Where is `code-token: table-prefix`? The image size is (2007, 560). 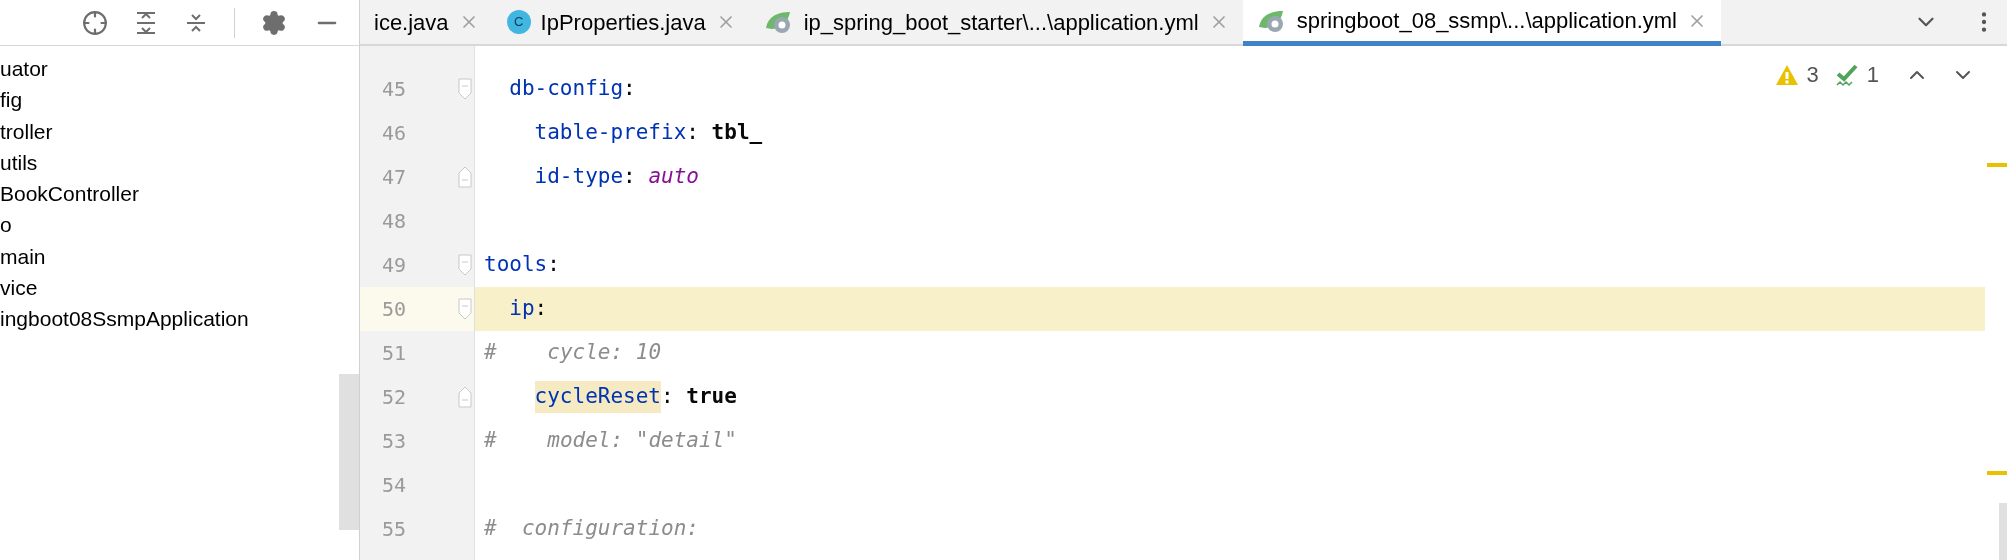
code-token: table-prefix is located at coordinates (610, 133).